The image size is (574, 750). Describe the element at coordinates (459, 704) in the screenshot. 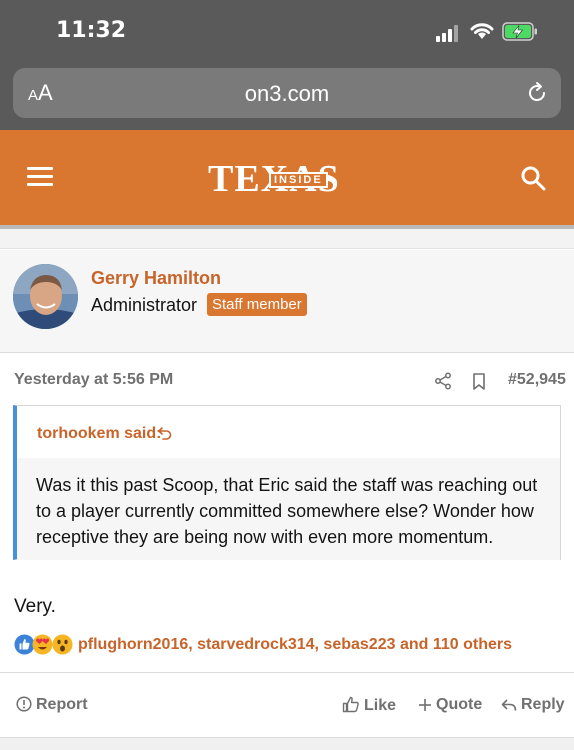

I see `quote-label: Quote` at that location.